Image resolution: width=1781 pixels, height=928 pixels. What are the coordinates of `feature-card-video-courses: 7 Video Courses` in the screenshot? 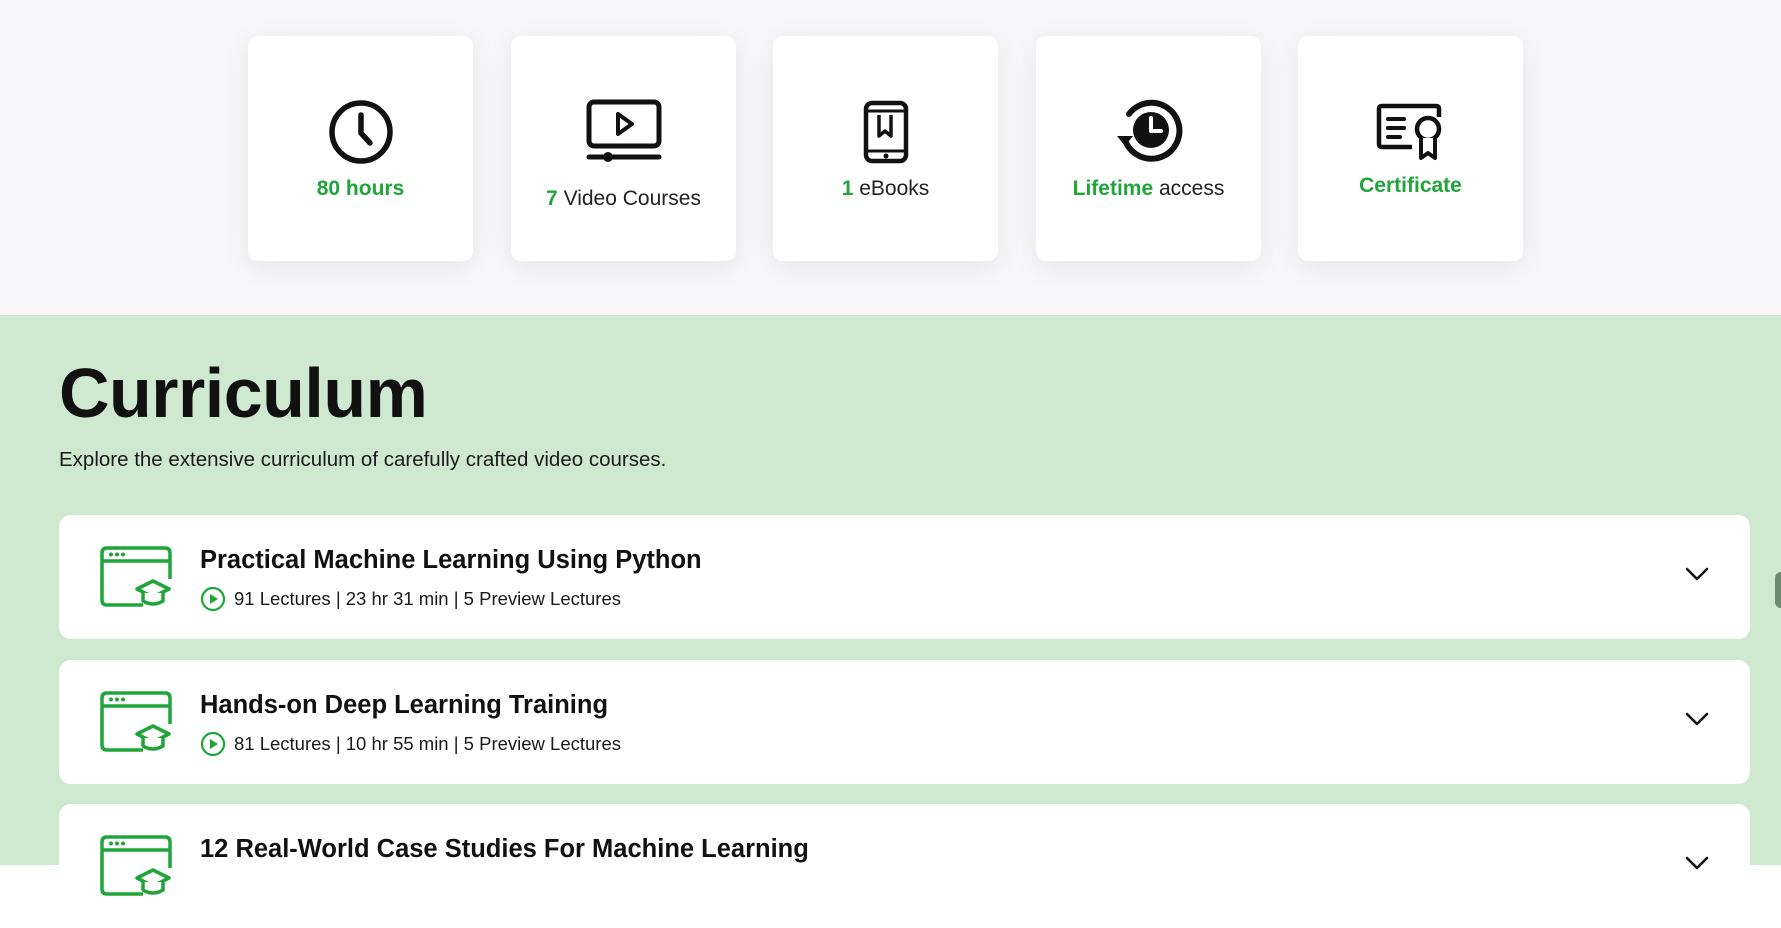 It's located at (623, 148).